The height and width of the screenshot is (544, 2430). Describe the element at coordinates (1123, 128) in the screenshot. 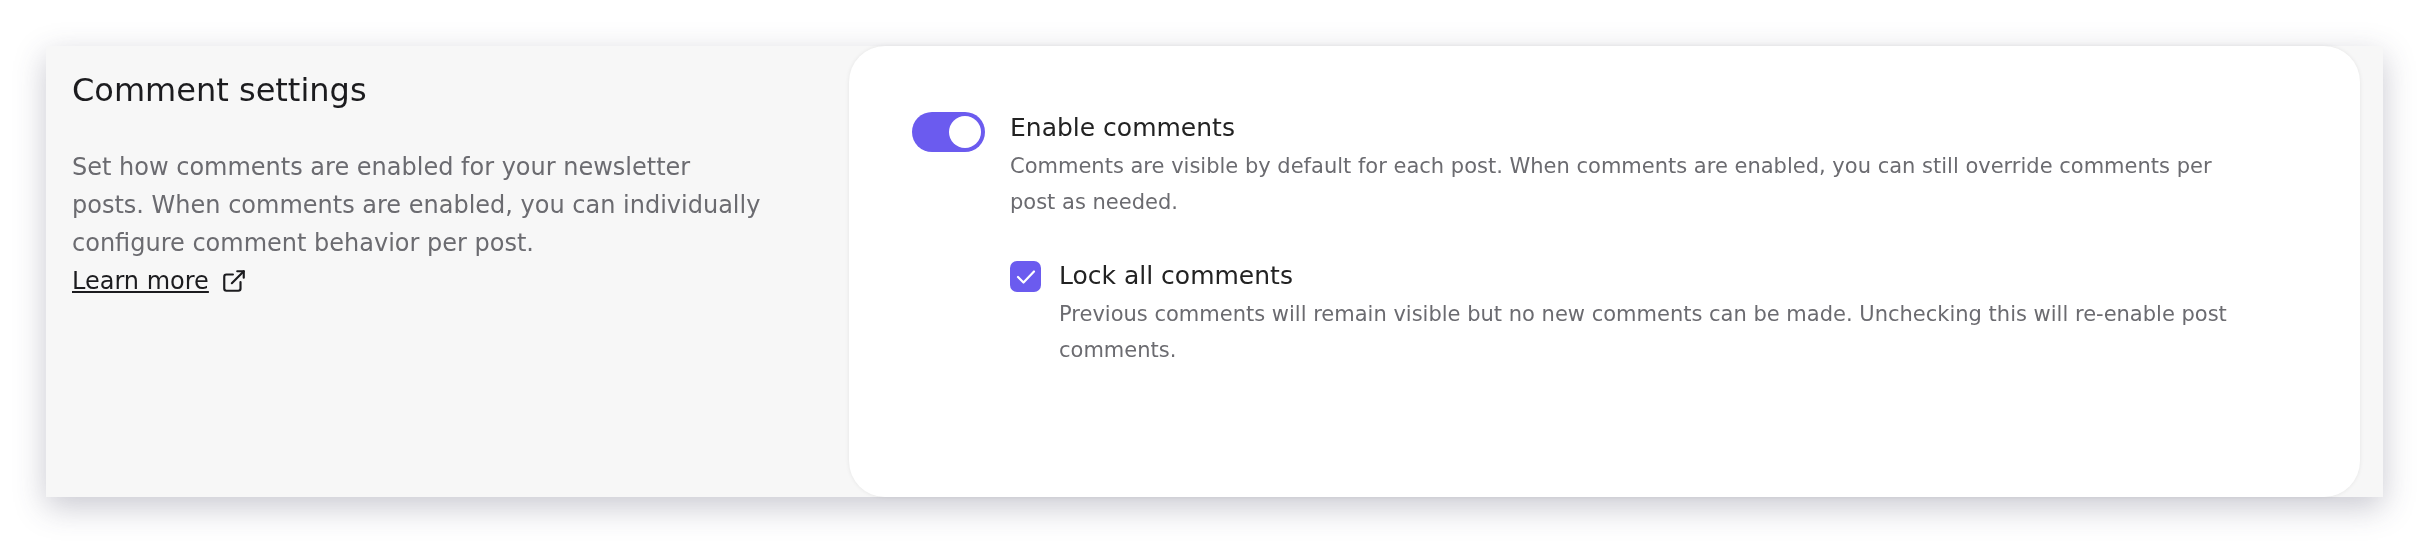

I see `setting-label: Enable comments` at that location.